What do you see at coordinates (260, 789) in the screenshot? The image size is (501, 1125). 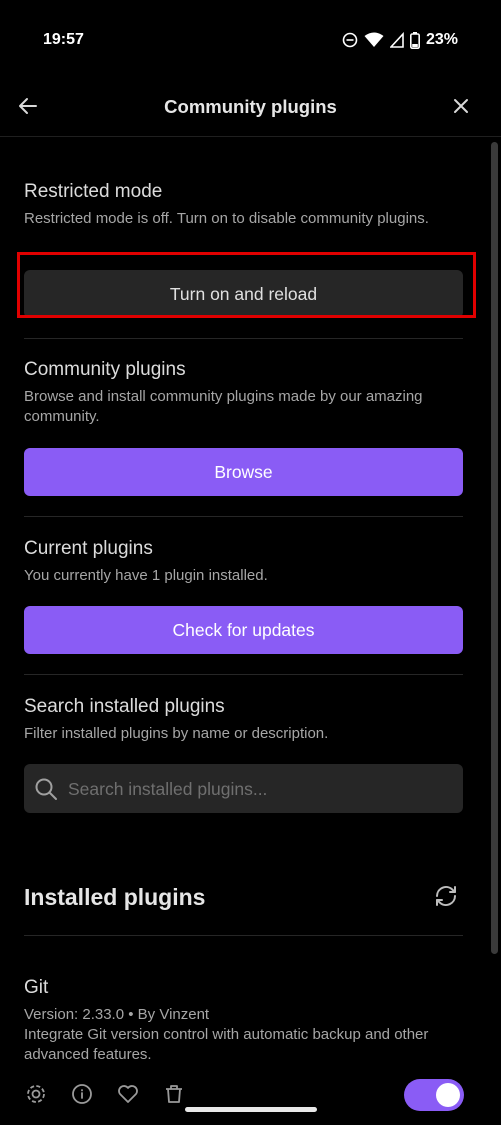 I see `search-input` at bounding box center [260, 789].